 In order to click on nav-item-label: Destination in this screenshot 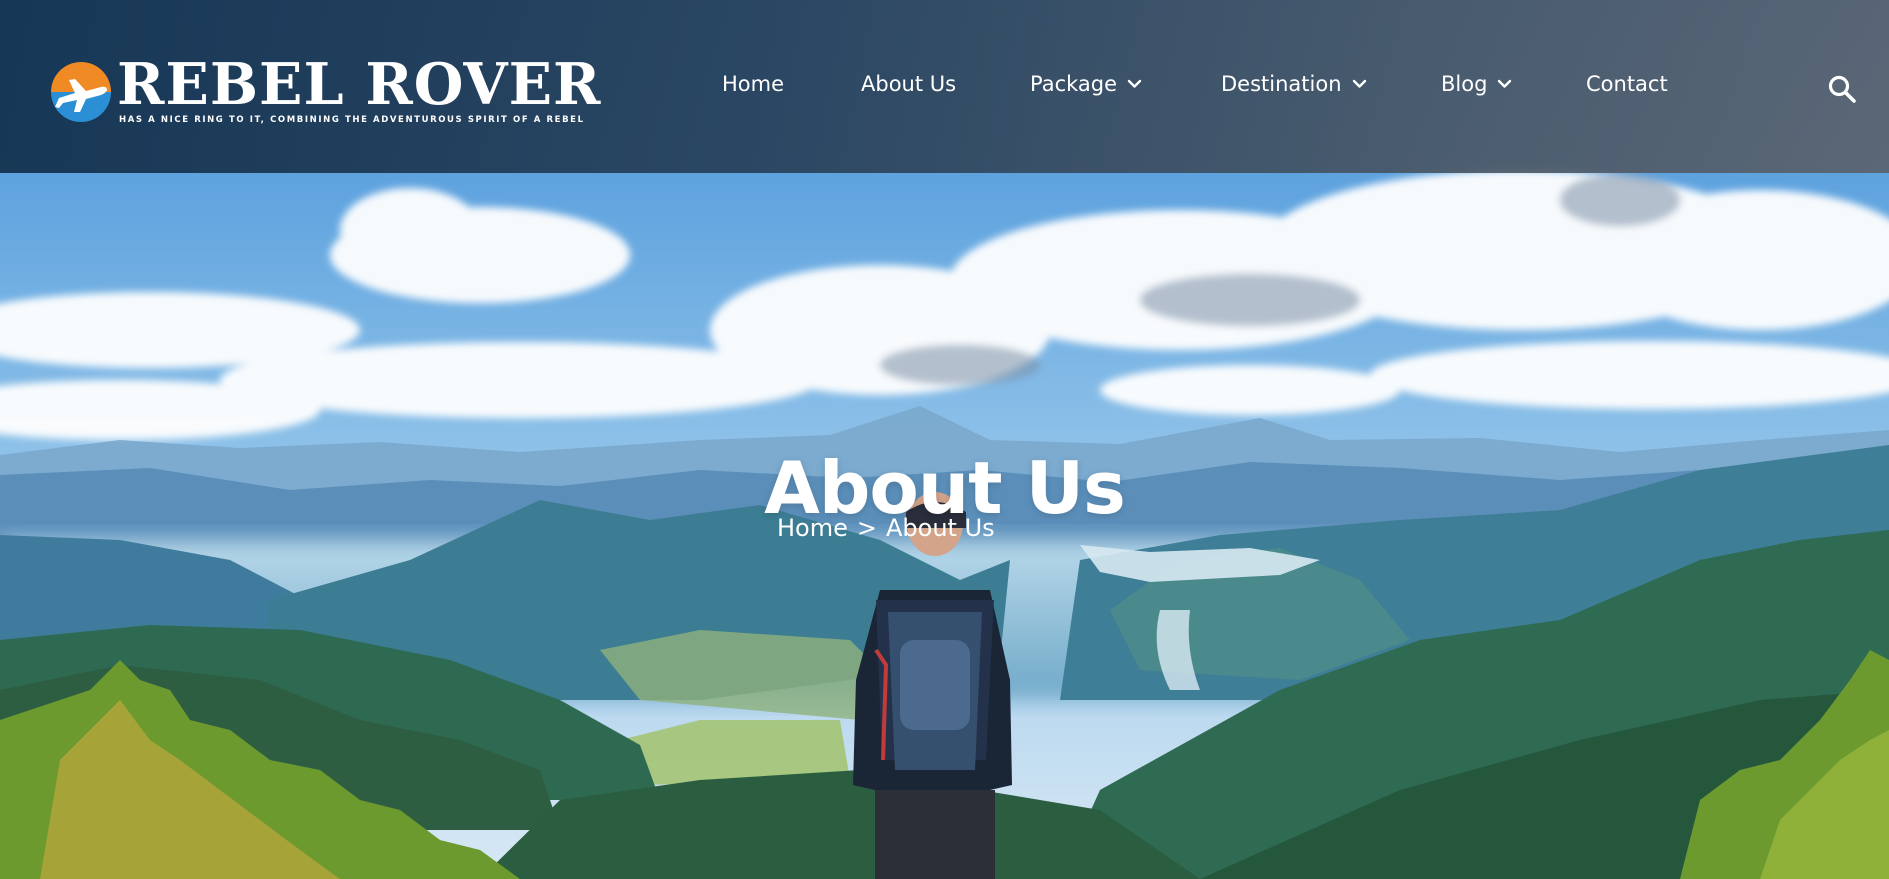, I will do `click(1281, 84)`.